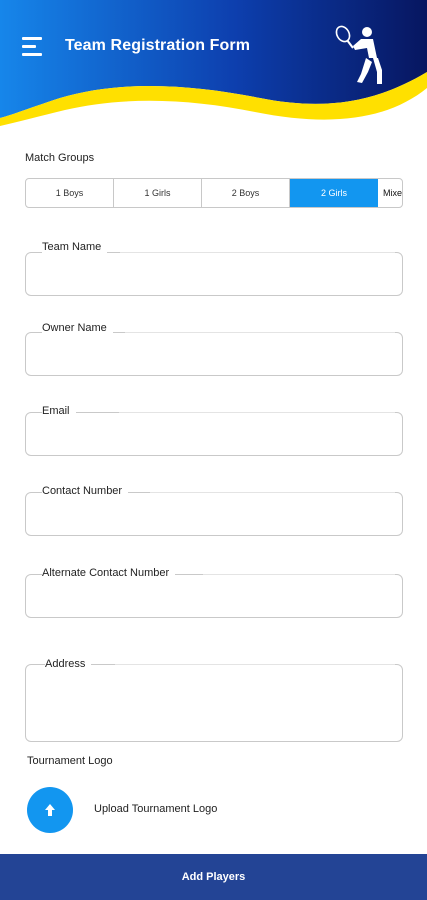 The width and height of the screenshot is (427, 900). I want to click on email-input, so click(214, 434).